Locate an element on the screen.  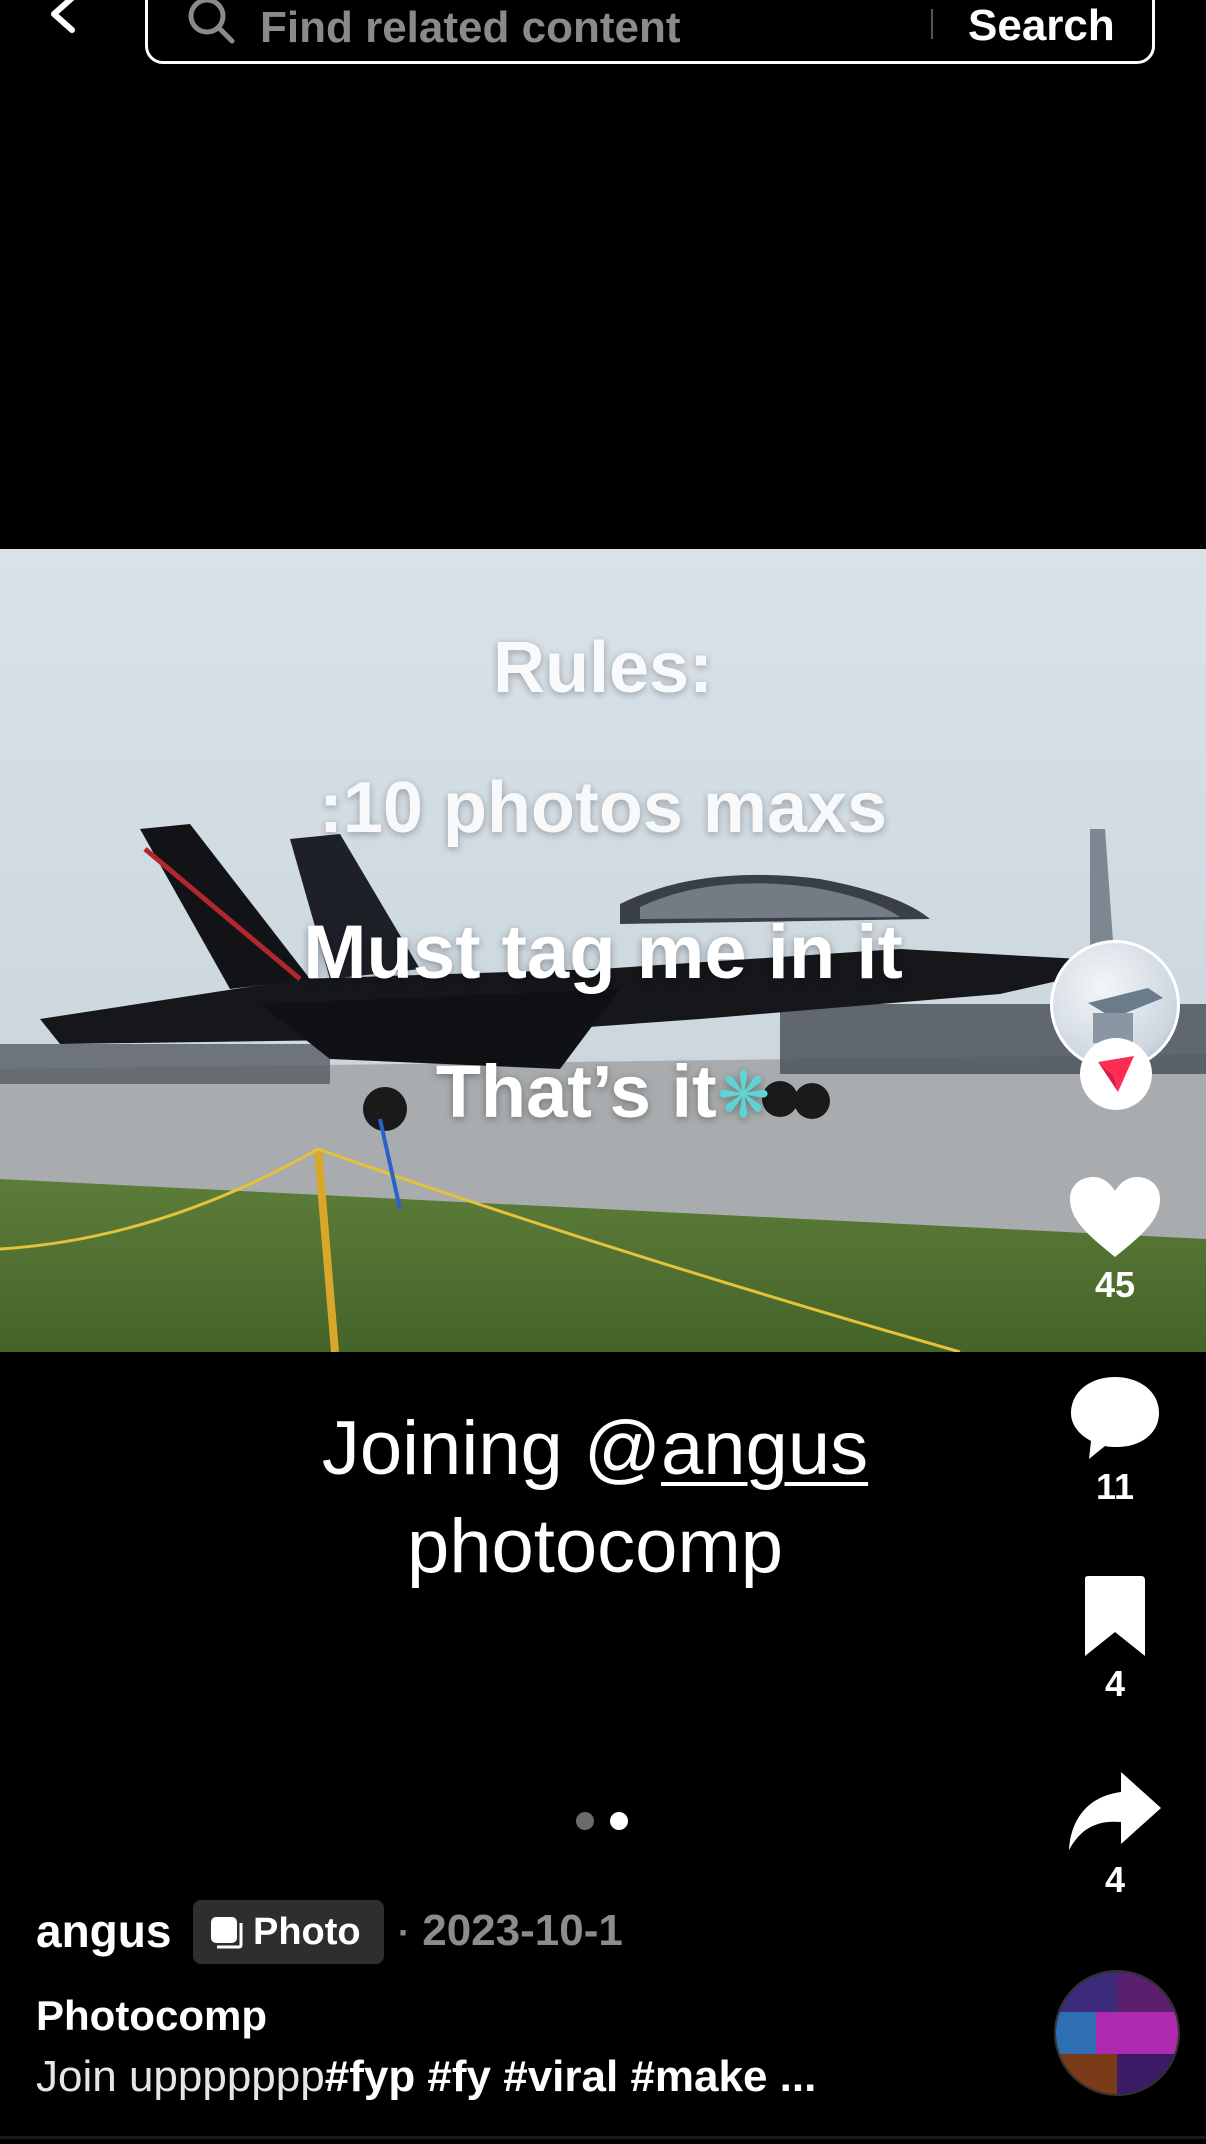
post-date: 2023-10-1 is located at coordinates (522, 1930).